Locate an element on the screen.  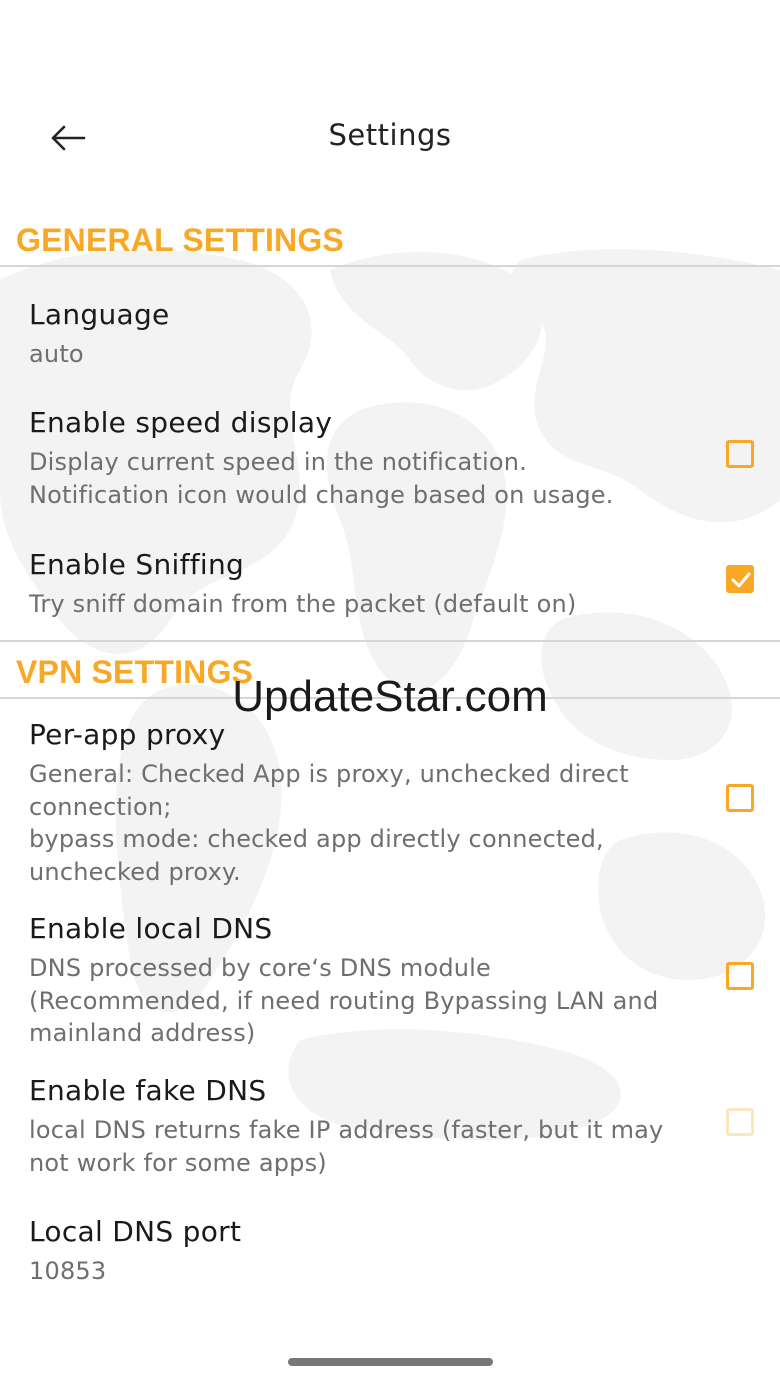
pref-title: Local DNS port is located at coordinates (135, 1231).